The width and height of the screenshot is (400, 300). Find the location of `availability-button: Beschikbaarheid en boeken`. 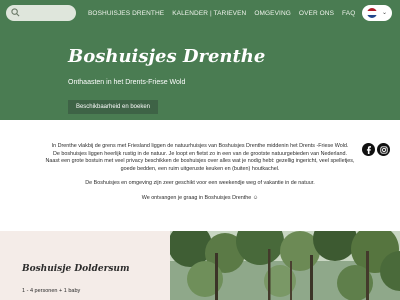

availability-button: Beschikbaarheid en boeken is located at coordinates (113, 107).